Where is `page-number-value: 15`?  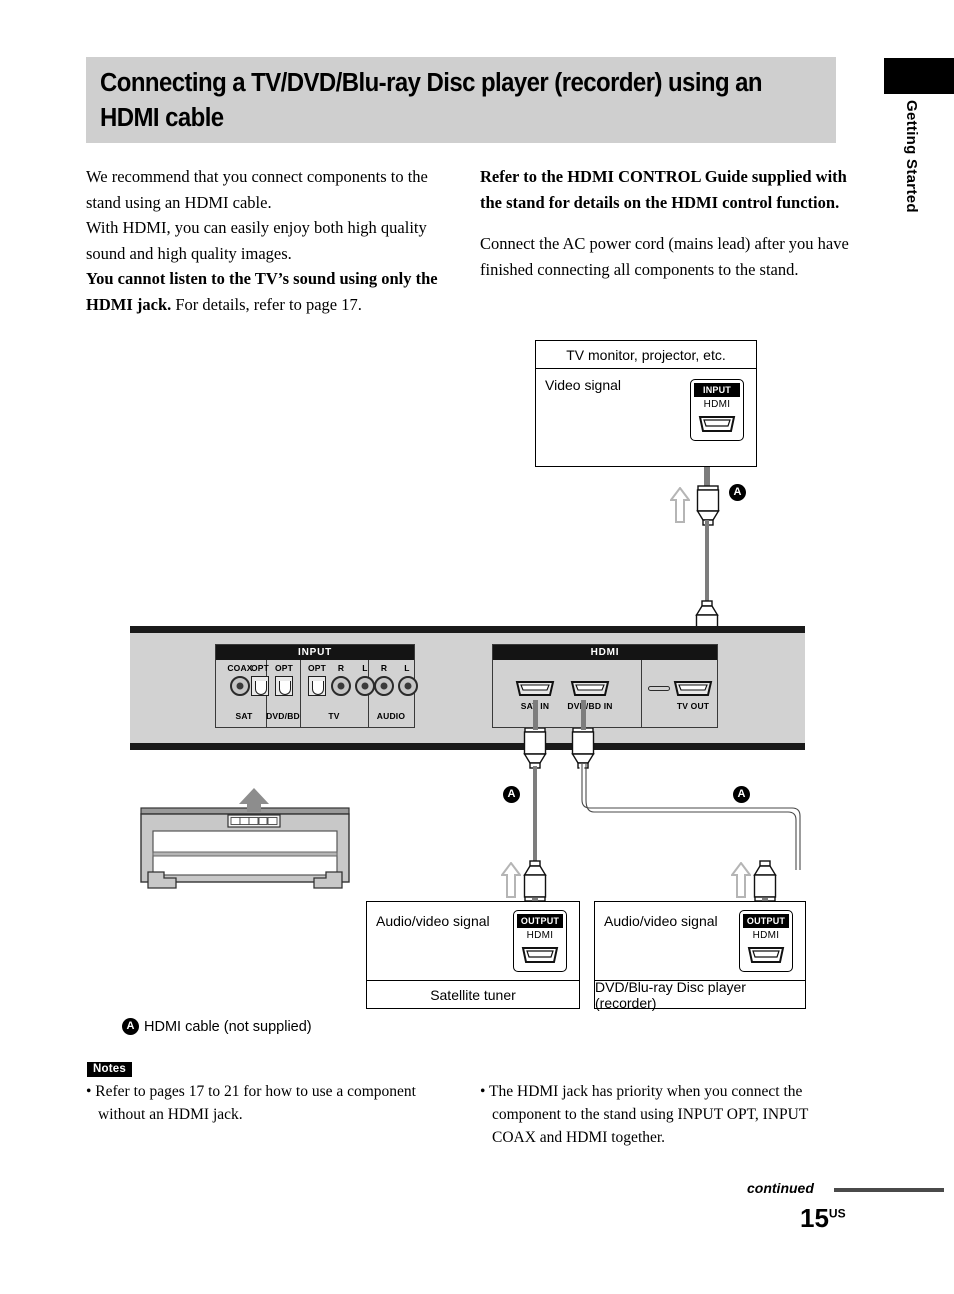 page-number-value: 15 is located at coordinates (814, 1218).